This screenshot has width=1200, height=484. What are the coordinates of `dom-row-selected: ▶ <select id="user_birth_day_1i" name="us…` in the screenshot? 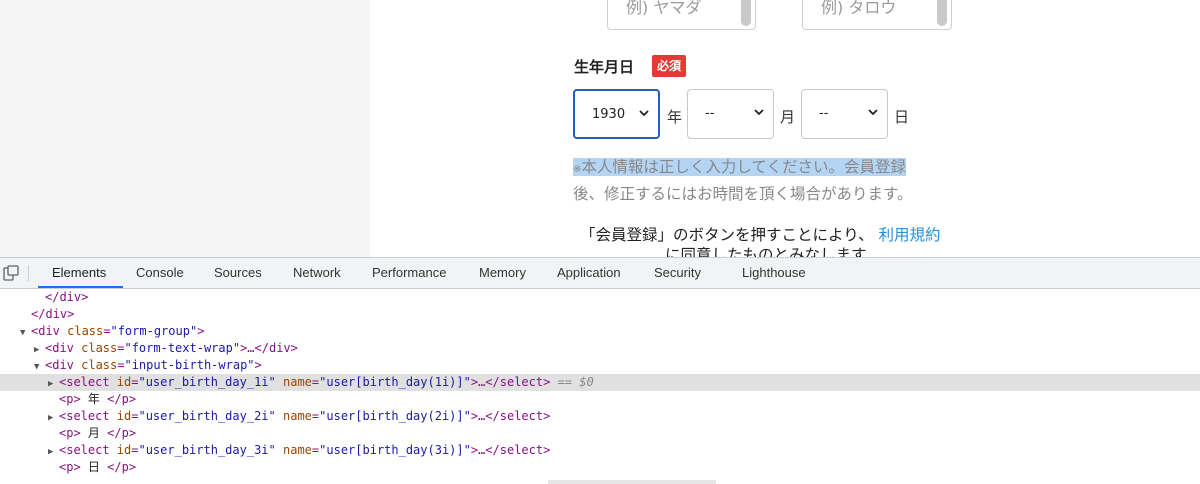 It's located at (600, 382).